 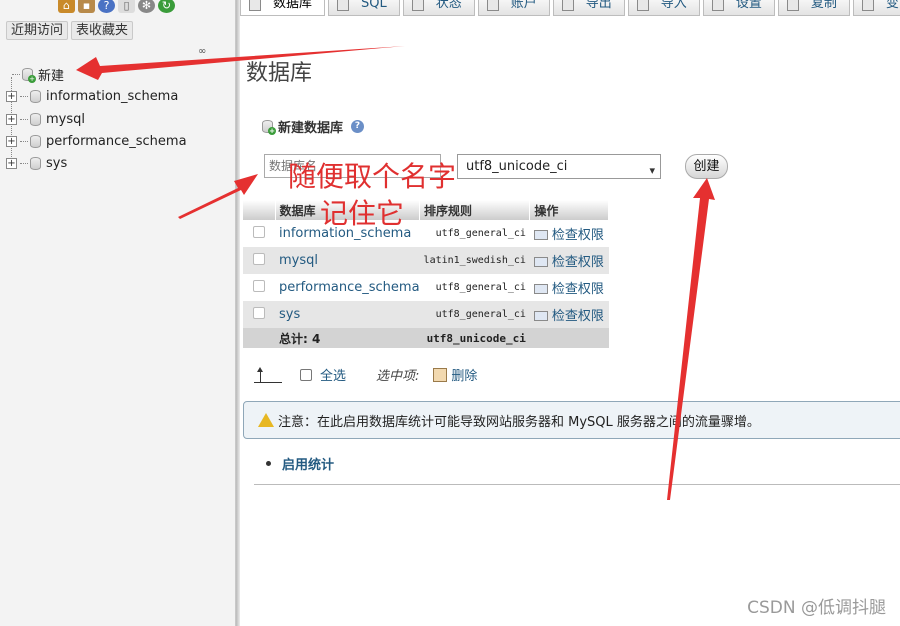 I want to click on tab-export: 导出, so click(x=588, y=8).